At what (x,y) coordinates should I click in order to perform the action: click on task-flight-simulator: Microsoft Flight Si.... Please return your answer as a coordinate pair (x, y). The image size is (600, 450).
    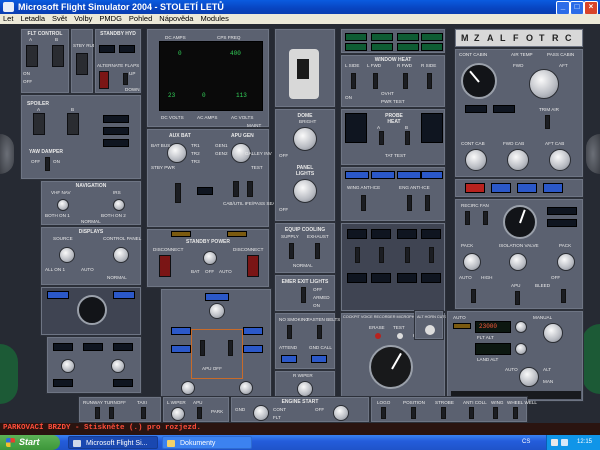
    Looking at the image, I should click on (113, 442).